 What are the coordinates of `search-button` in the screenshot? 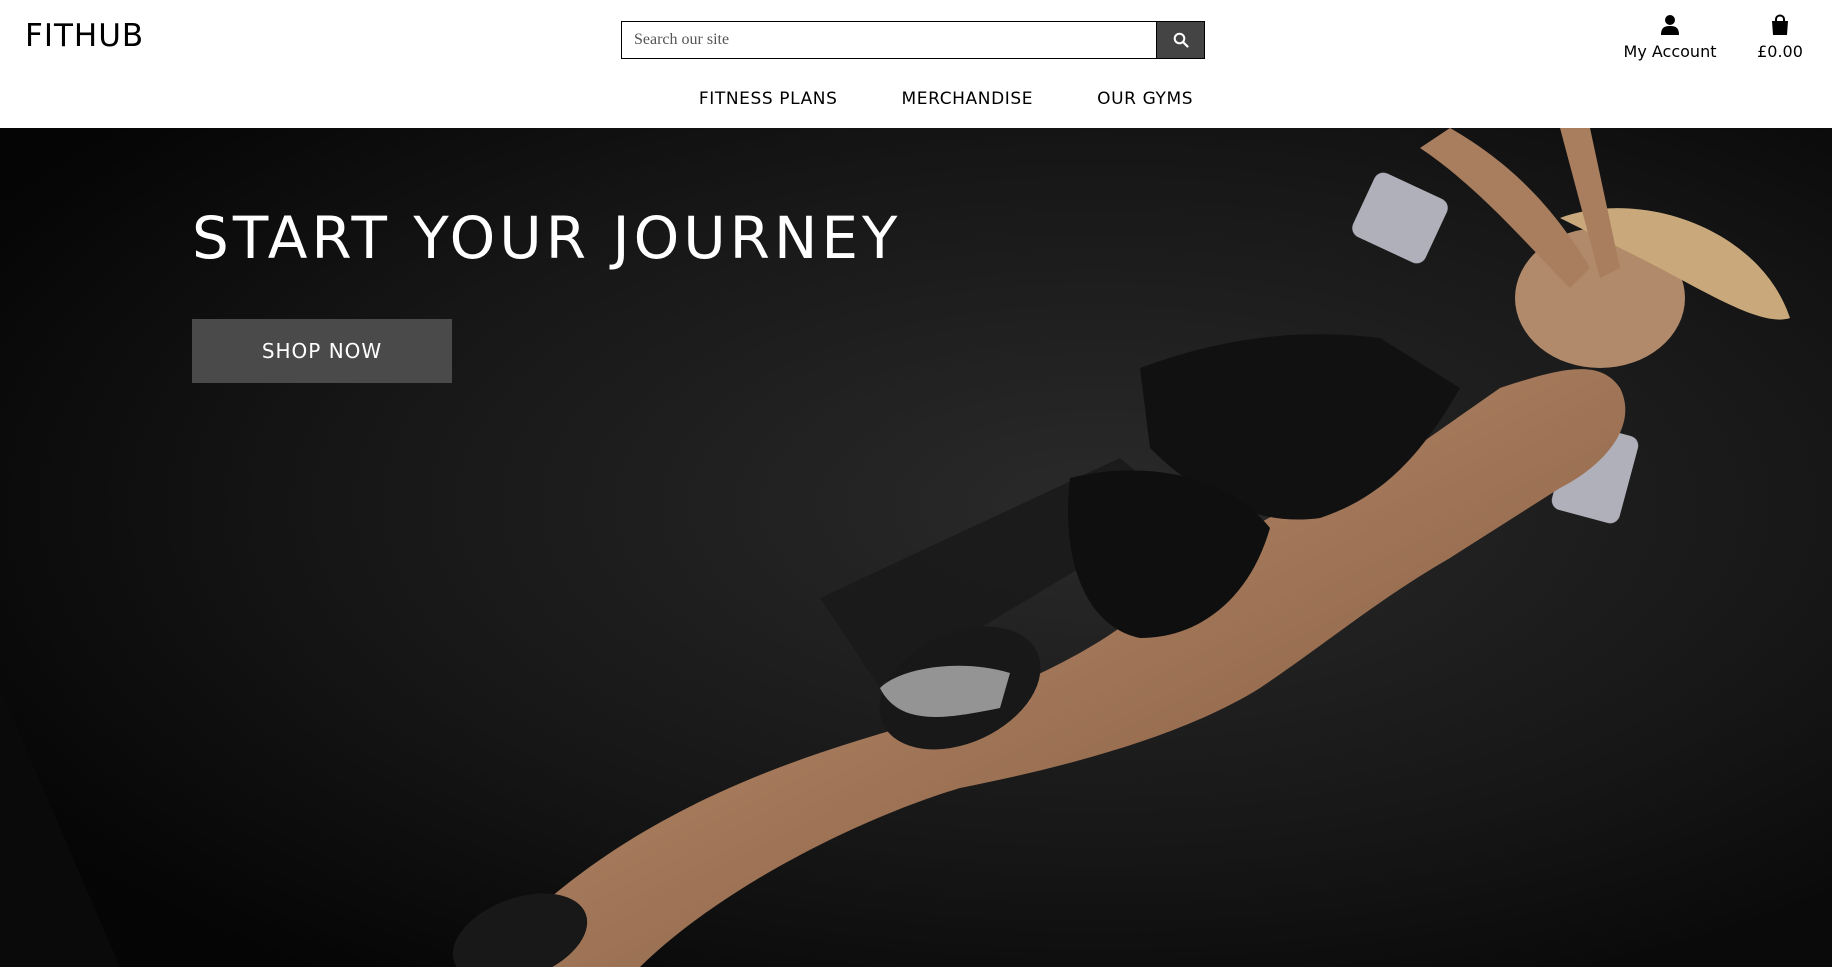 It's located at (1180, 40).